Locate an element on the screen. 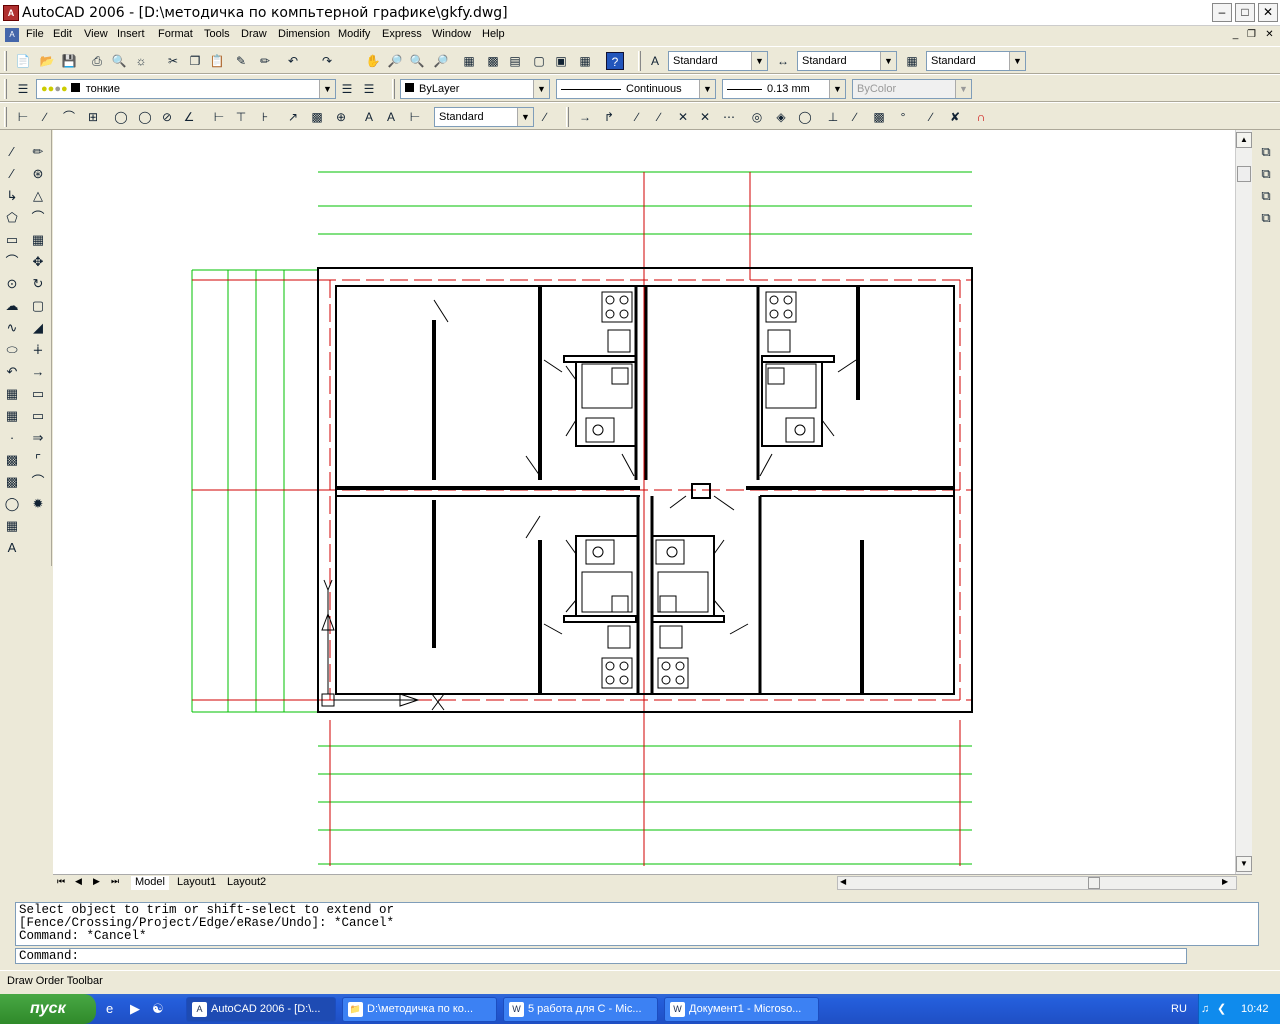 The height and width of the screenshot is (1024, 1280). markup-icon: ▣ is located at coordinates (561, 61).